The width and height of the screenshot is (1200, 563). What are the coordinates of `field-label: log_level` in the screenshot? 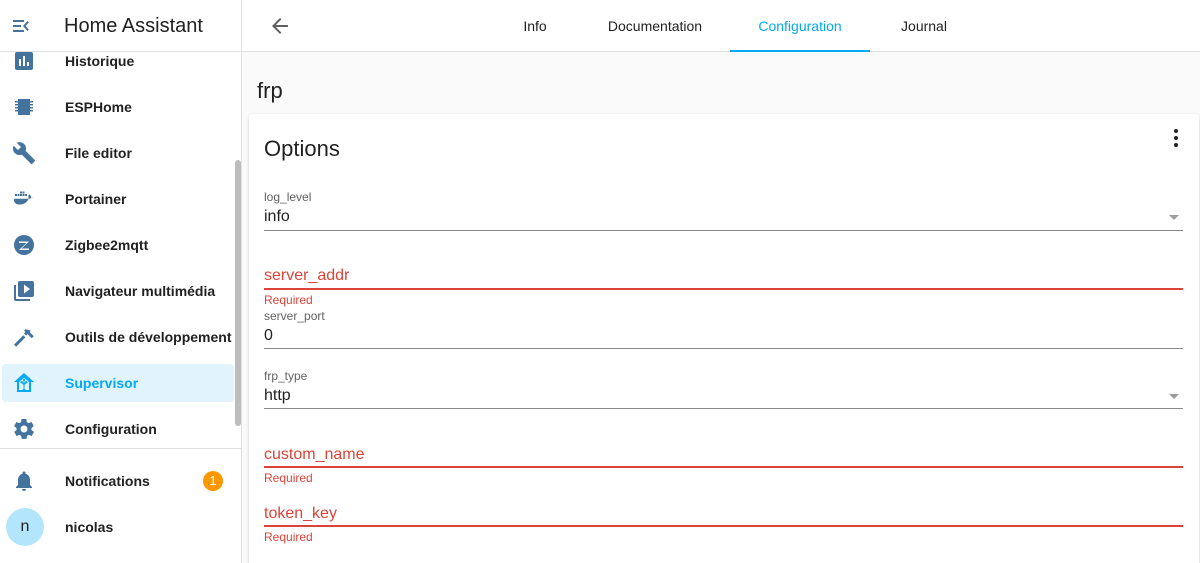 It's located at (288, 197).